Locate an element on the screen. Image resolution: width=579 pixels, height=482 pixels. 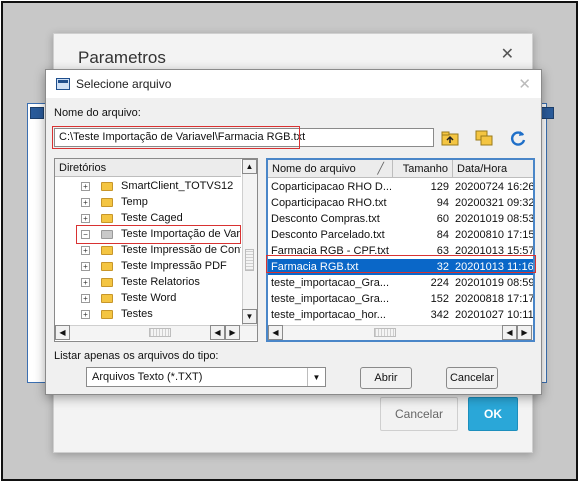
directory-item: + Testes is located at coordinates (148, 314).